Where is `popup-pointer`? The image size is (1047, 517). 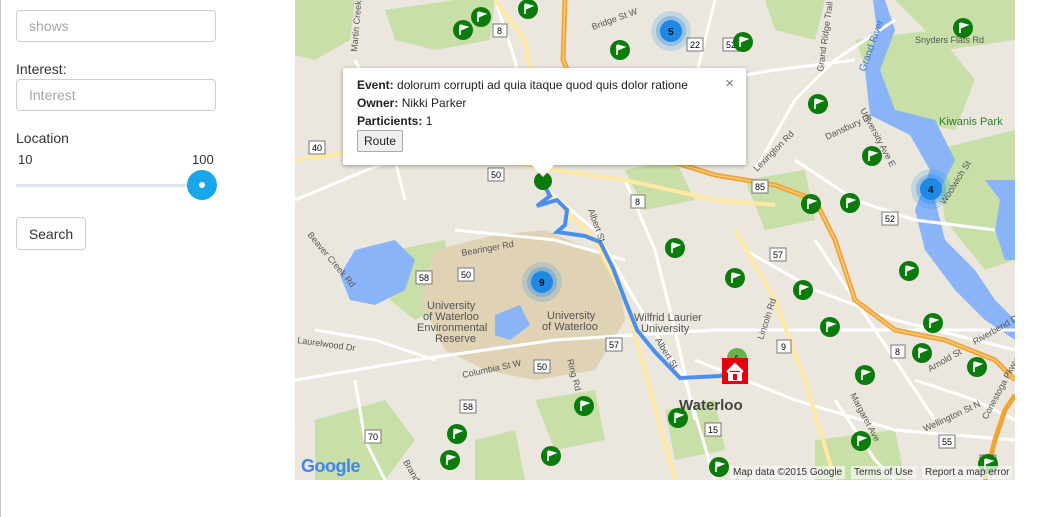 popup-pointer is located at coordinates (543, 171).